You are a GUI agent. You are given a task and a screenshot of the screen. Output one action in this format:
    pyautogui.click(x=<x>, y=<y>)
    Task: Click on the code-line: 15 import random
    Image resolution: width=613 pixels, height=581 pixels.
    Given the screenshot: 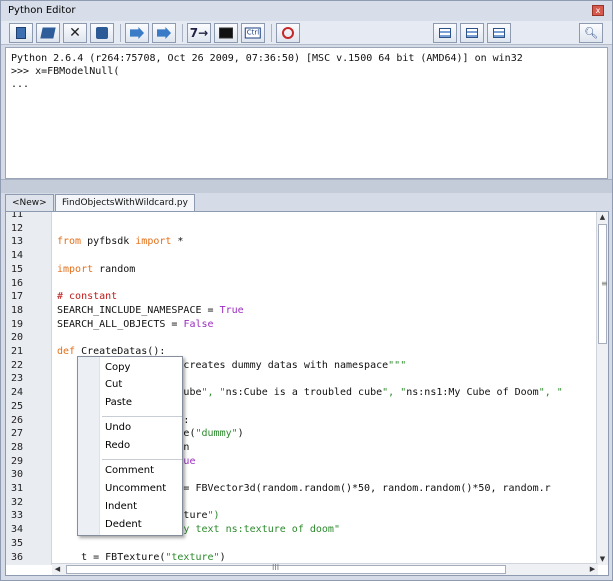 What is the action you would take?
    pyautogui.click(x=302, y=270)
    